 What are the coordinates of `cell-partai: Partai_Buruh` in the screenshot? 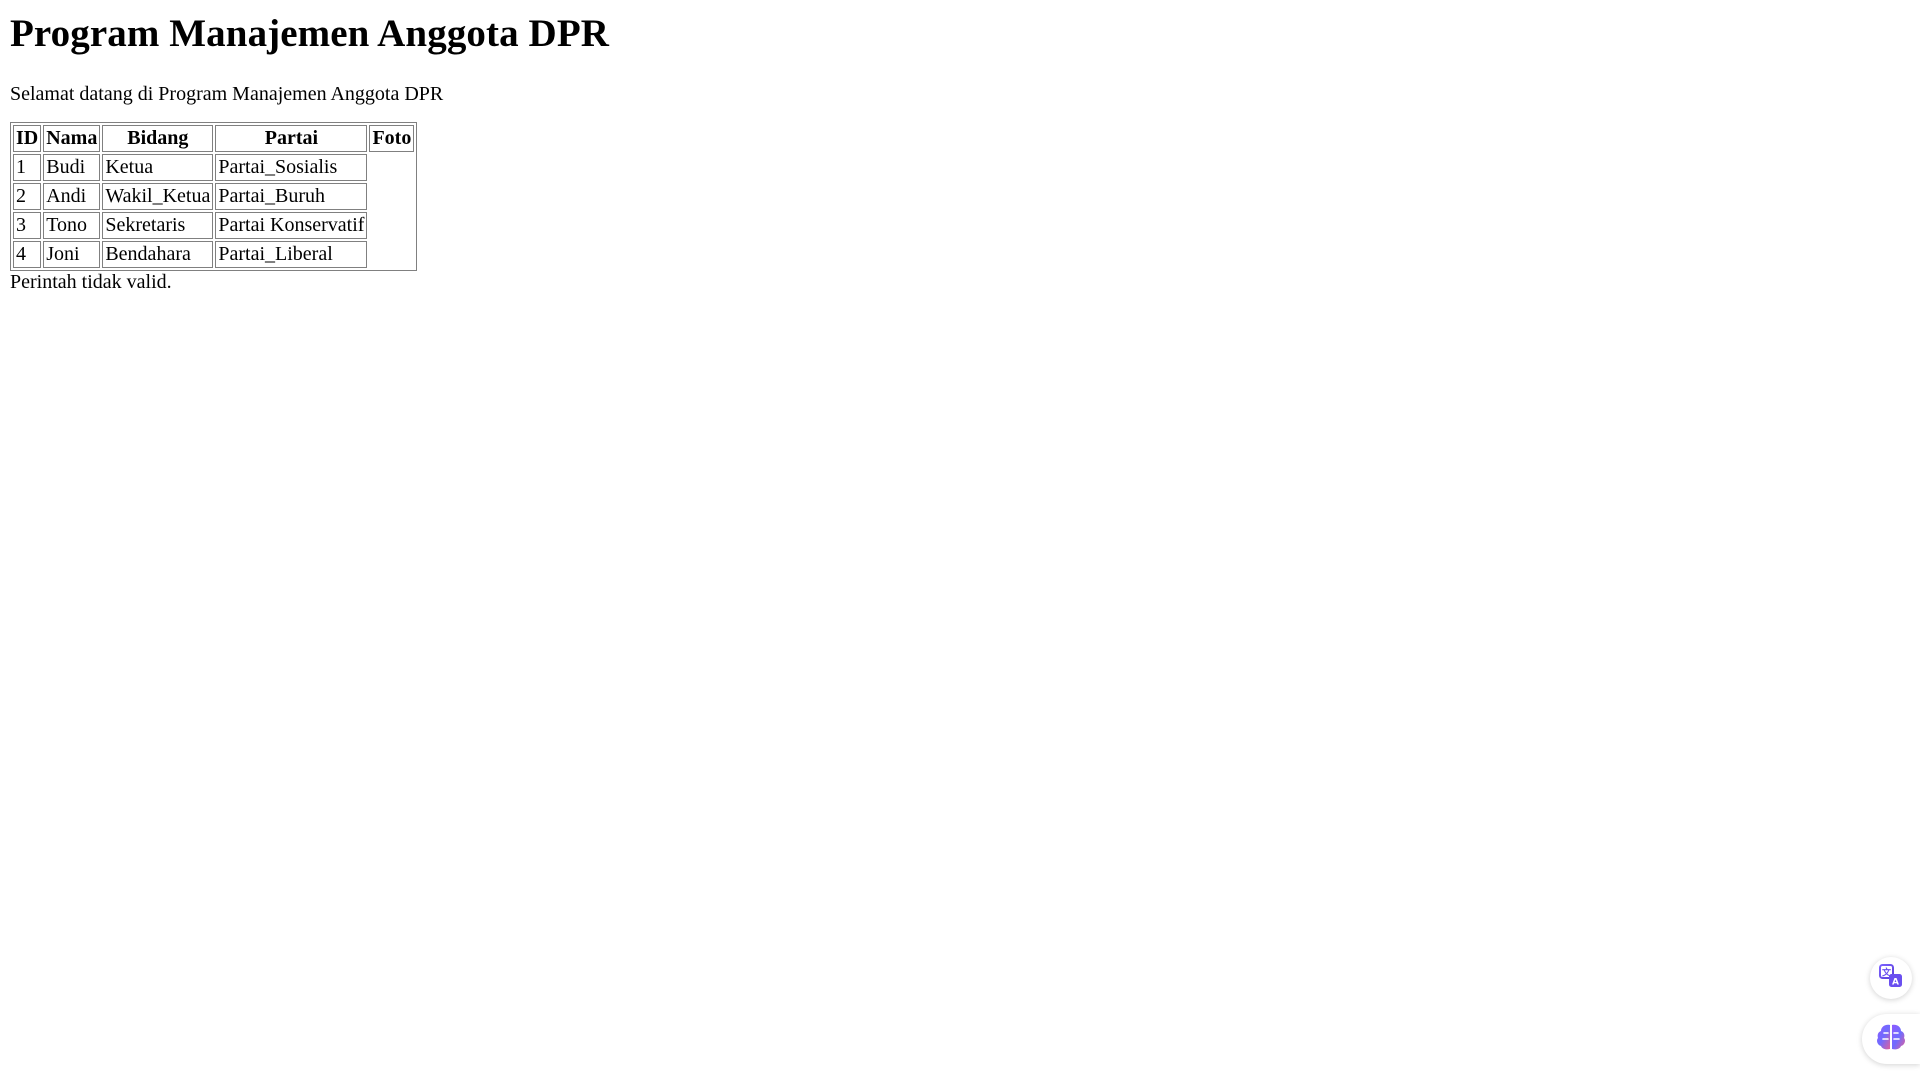 It's located at (291, 196).